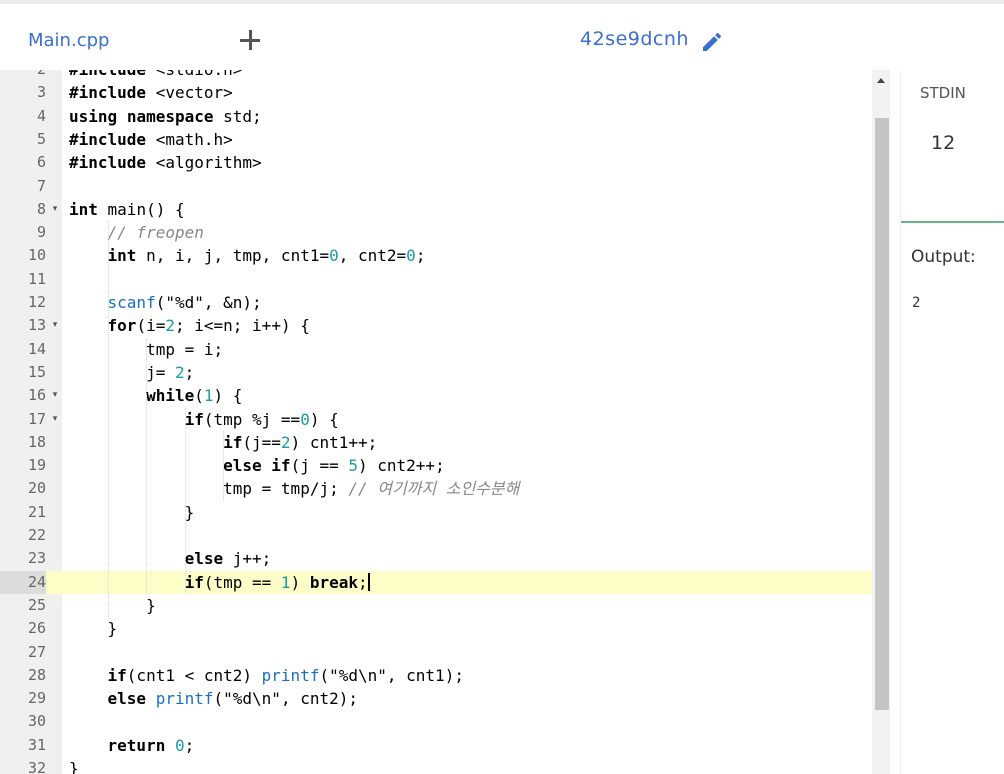 The height and width of the screenshot is (774, 1004). Describe the element at coordinates (36, 698) in the screenshot. I see `line-number: 29` at that location.